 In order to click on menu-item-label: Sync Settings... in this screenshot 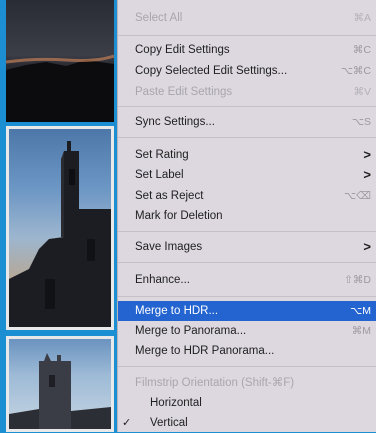, I will do `click(175, 122)`.